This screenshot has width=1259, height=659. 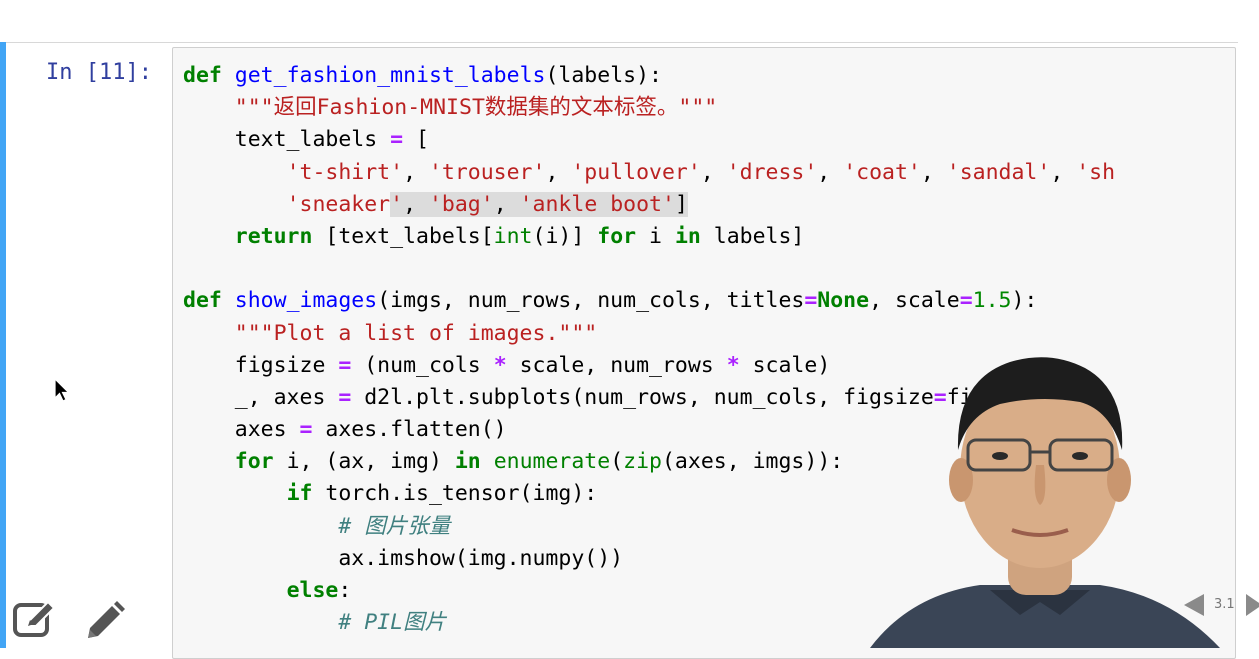 I want to click on code-token: scale, num_rows, so click(x=616, y=365).